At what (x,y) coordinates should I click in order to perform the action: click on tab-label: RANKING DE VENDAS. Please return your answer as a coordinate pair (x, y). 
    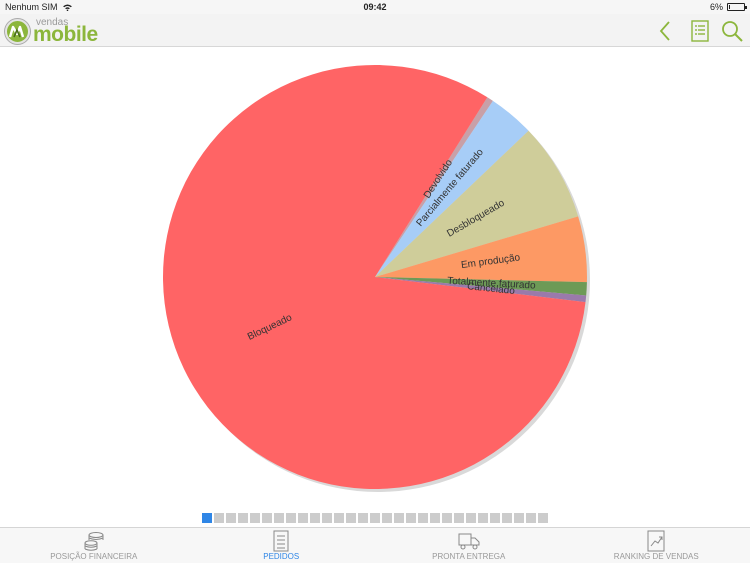
    Looking at the image, I should click on (656, 556).